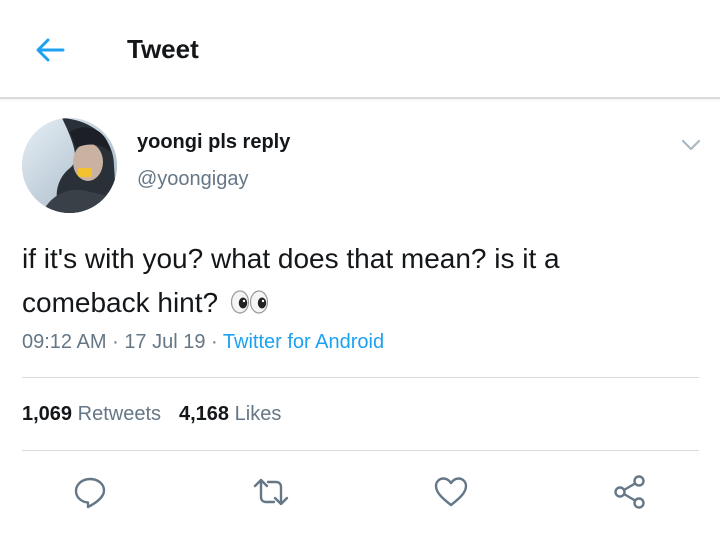 Image resolution: width=720 pixels, height=539 pixels. I want to click on tweet-date: 17 Jul 19, so click(165, 342).